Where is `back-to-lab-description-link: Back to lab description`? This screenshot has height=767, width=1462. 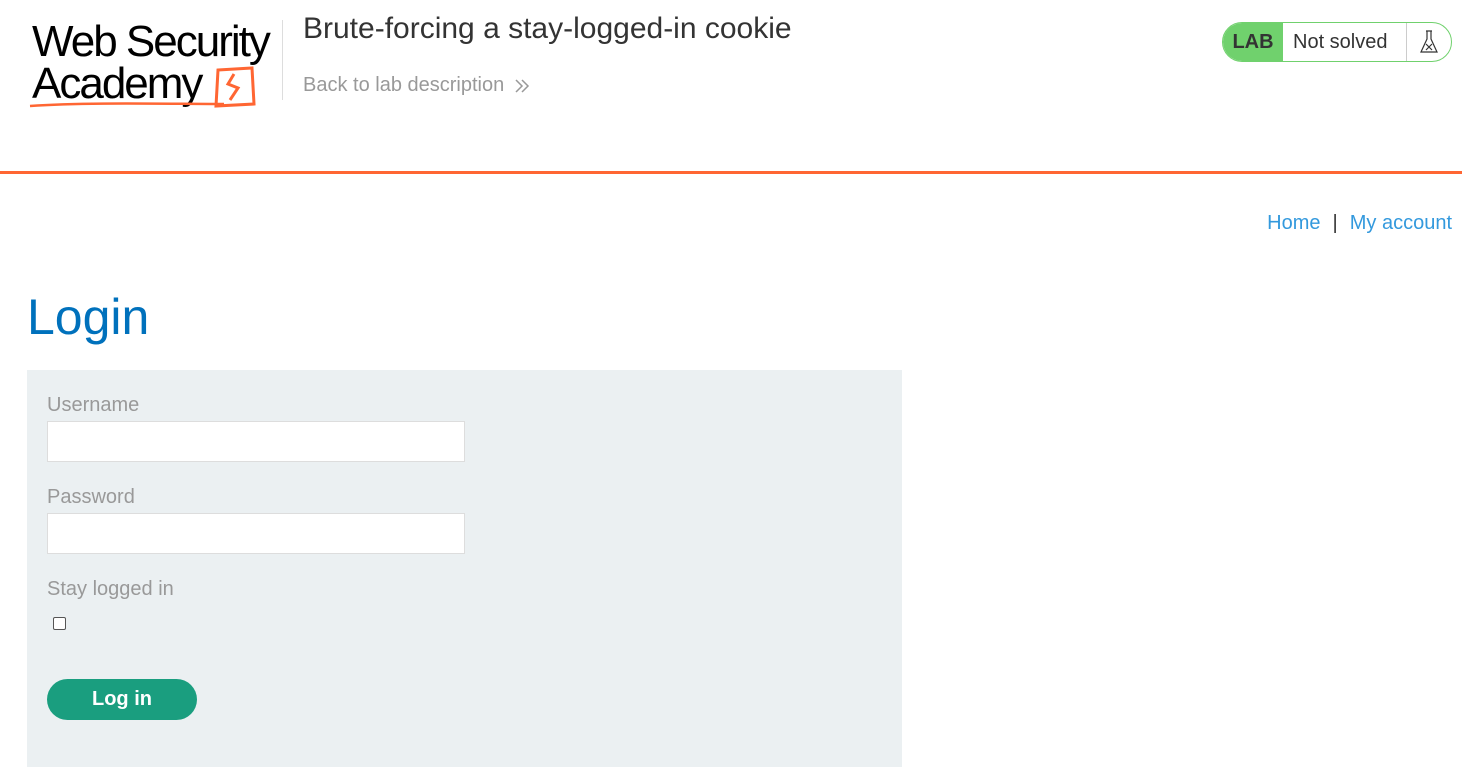 back-to-lab-description-link: Back to lab description is located at coordinates (416, 85).